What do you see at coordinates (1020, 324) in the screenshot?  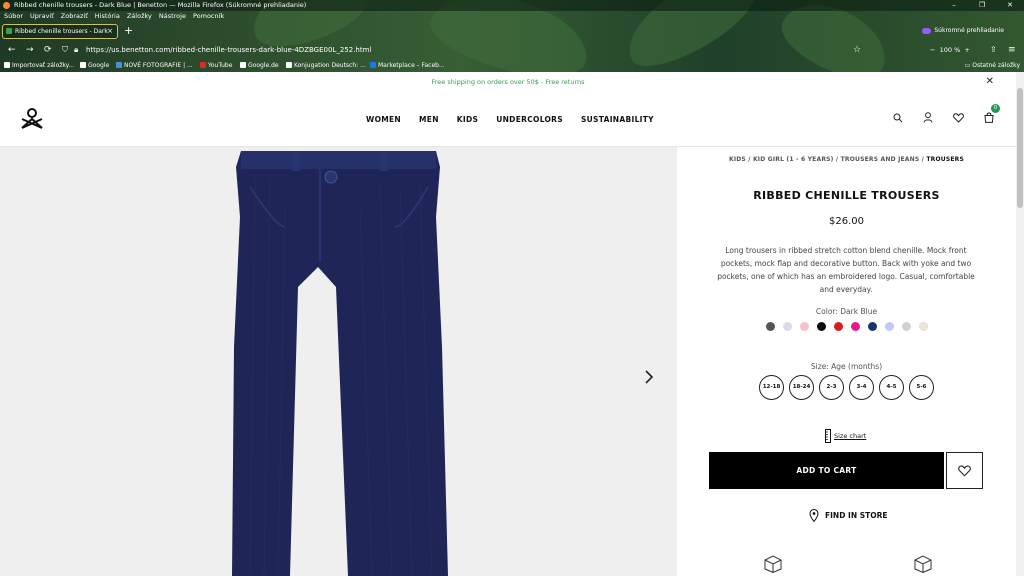 I see `page-scrollbar` at bounding box center [1020, 324].